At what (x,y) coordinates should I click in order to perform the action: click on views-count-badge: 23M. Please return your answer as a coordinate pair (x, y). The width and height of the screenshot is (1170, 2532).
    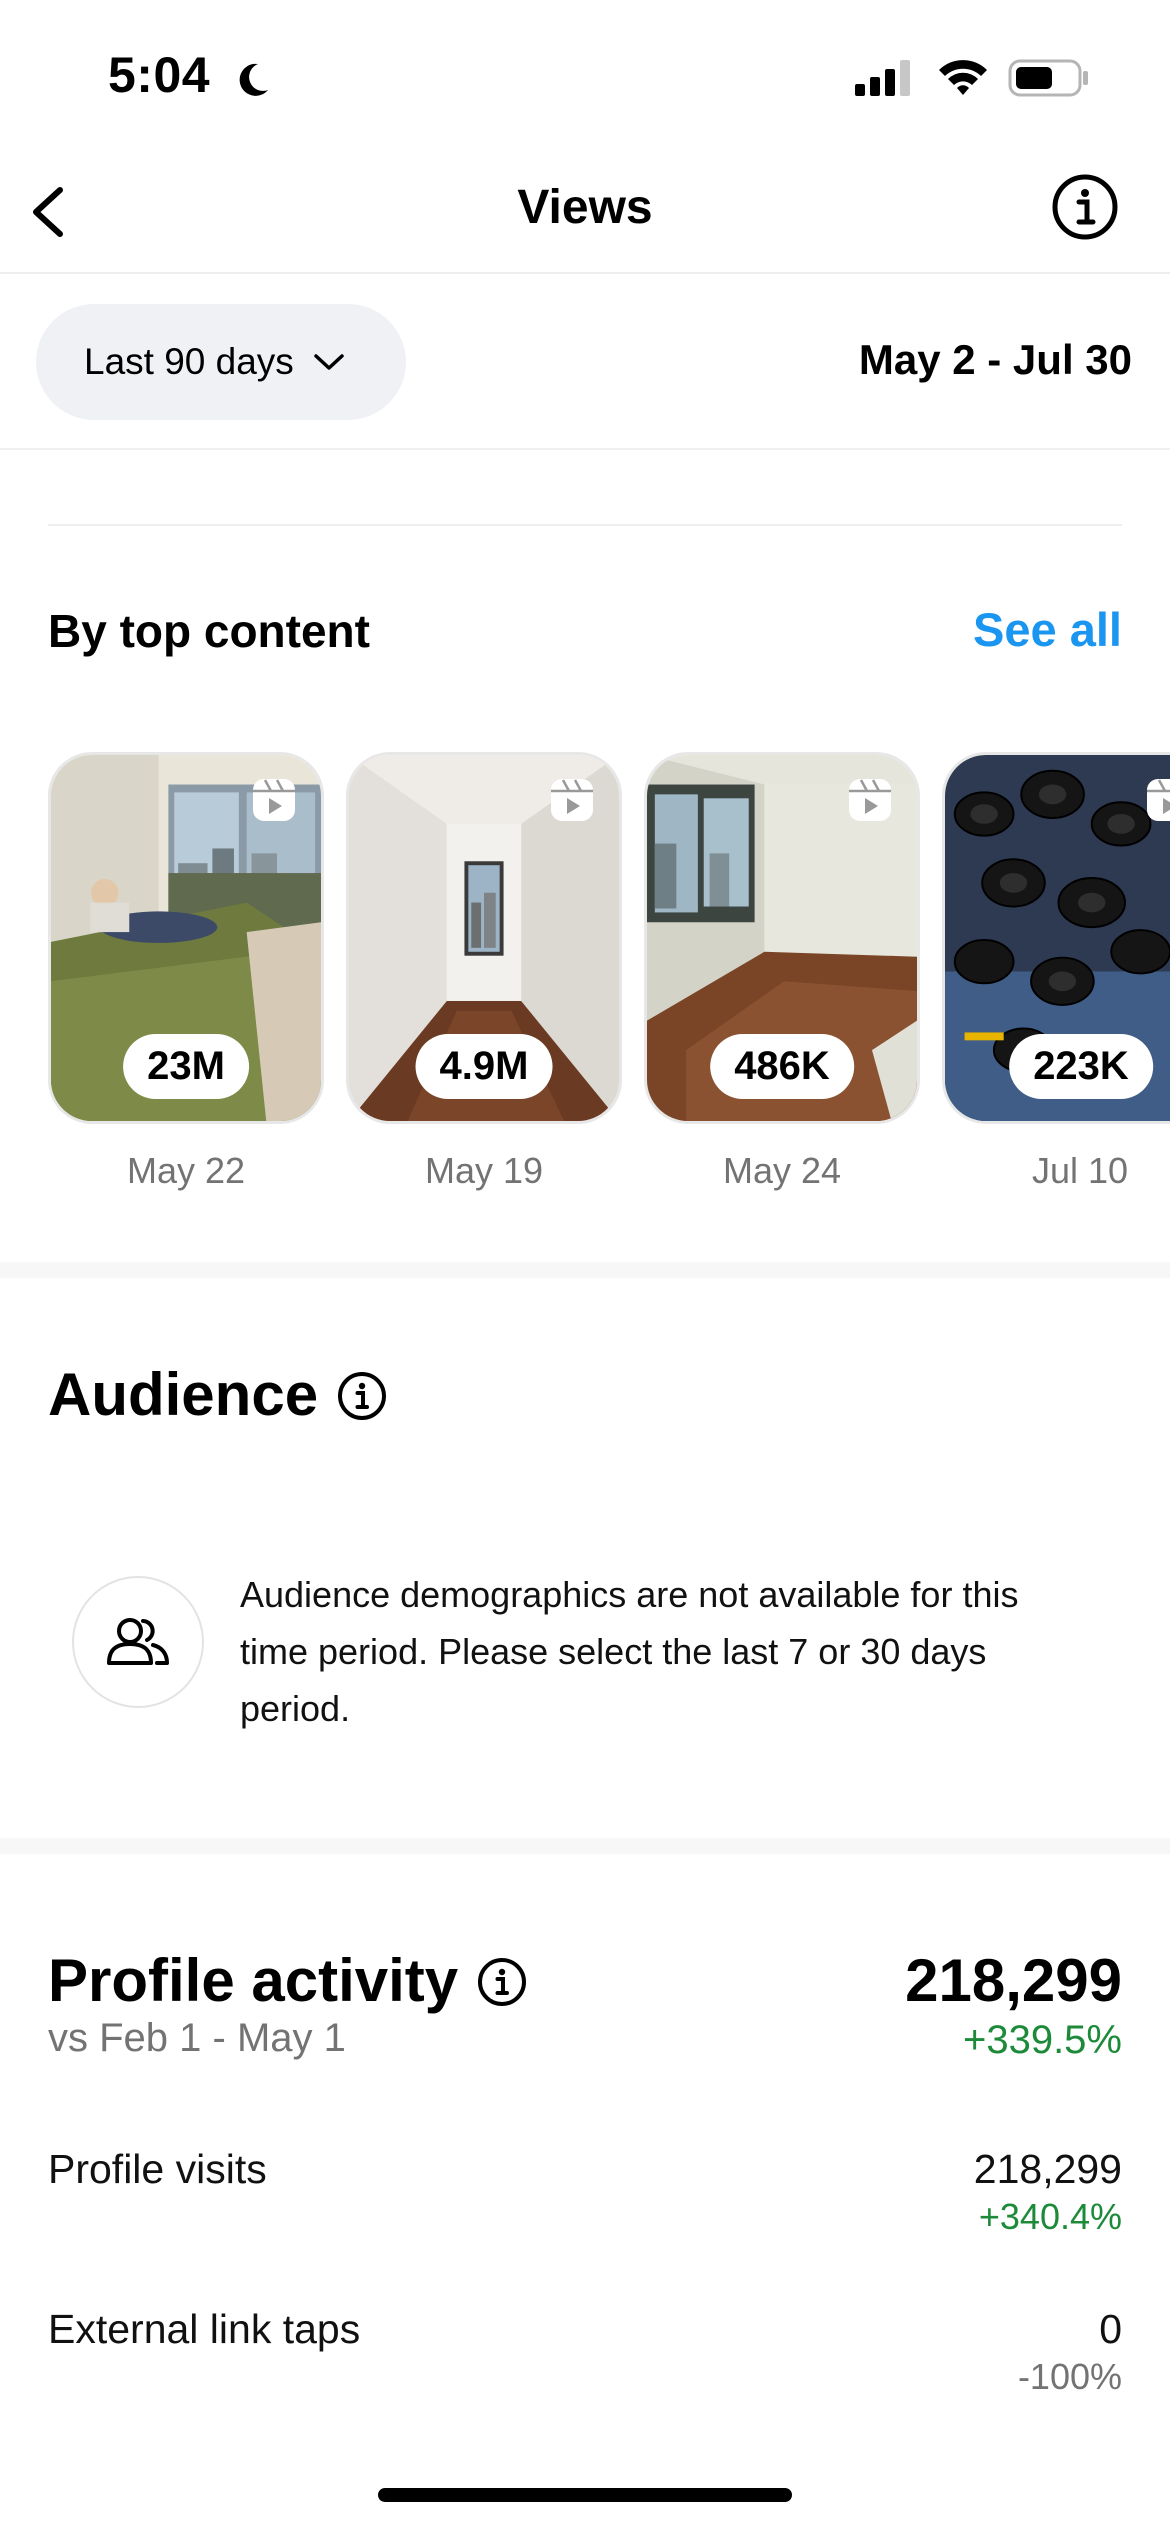
    Looking at the image, I should click on (186, 1066).